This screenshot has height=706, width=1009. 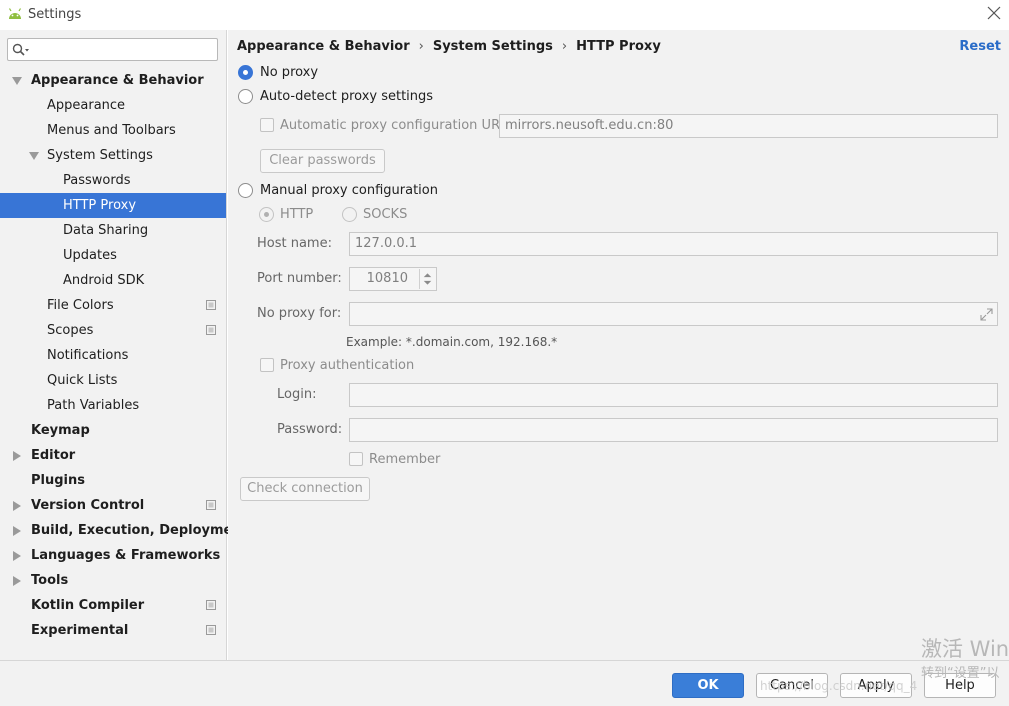 What do you see at coordinates (349, 214) in the screenshot?
I see `socks-radio` at bounding box center [349, 214].